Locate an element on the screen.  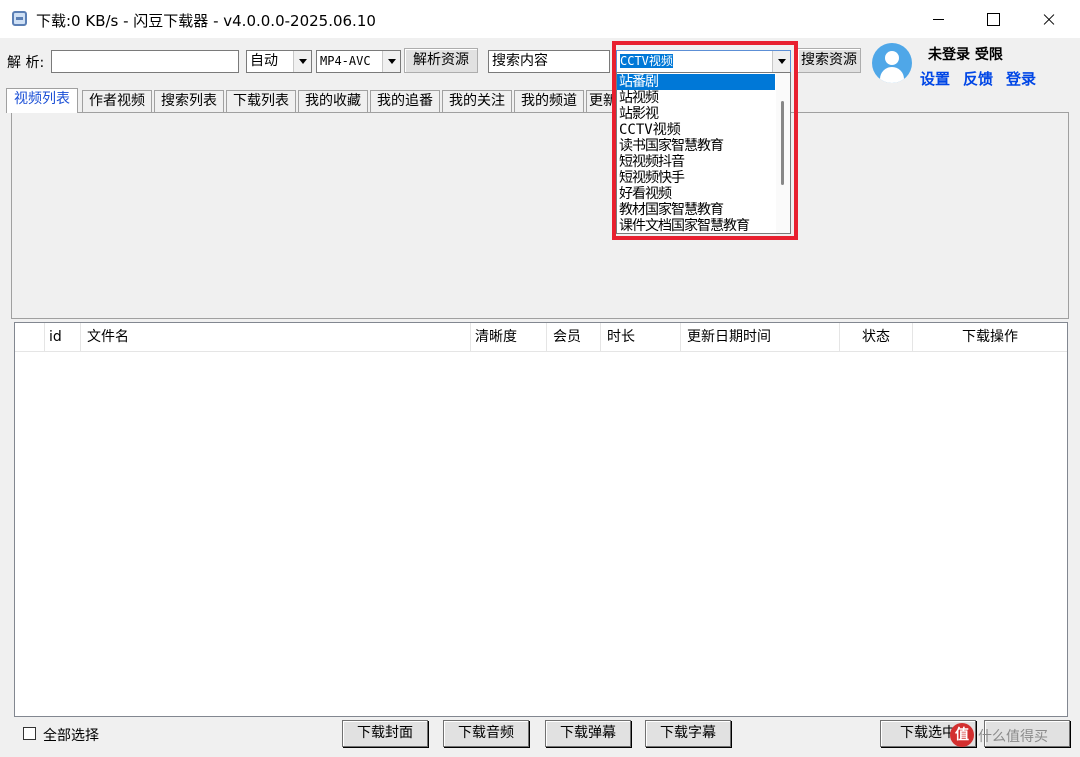
column-header-check is located at coordinates (30, 337).